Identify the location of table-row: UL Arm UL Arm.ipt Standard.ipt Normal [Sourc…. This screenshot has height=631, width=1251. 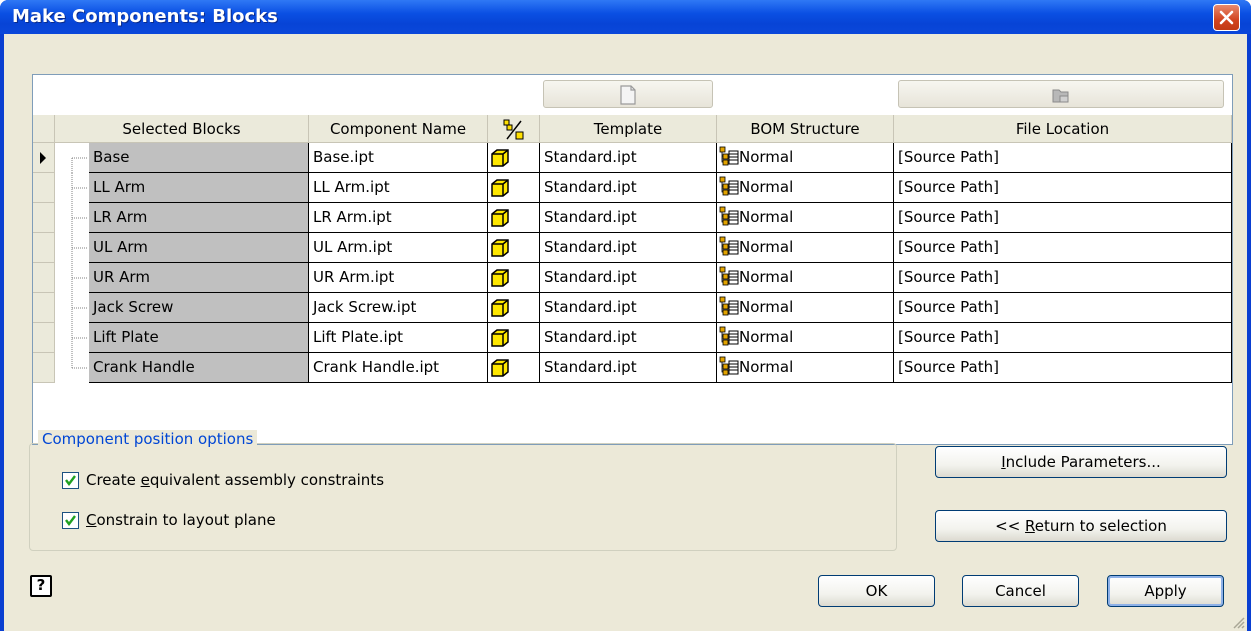
(632, 248).